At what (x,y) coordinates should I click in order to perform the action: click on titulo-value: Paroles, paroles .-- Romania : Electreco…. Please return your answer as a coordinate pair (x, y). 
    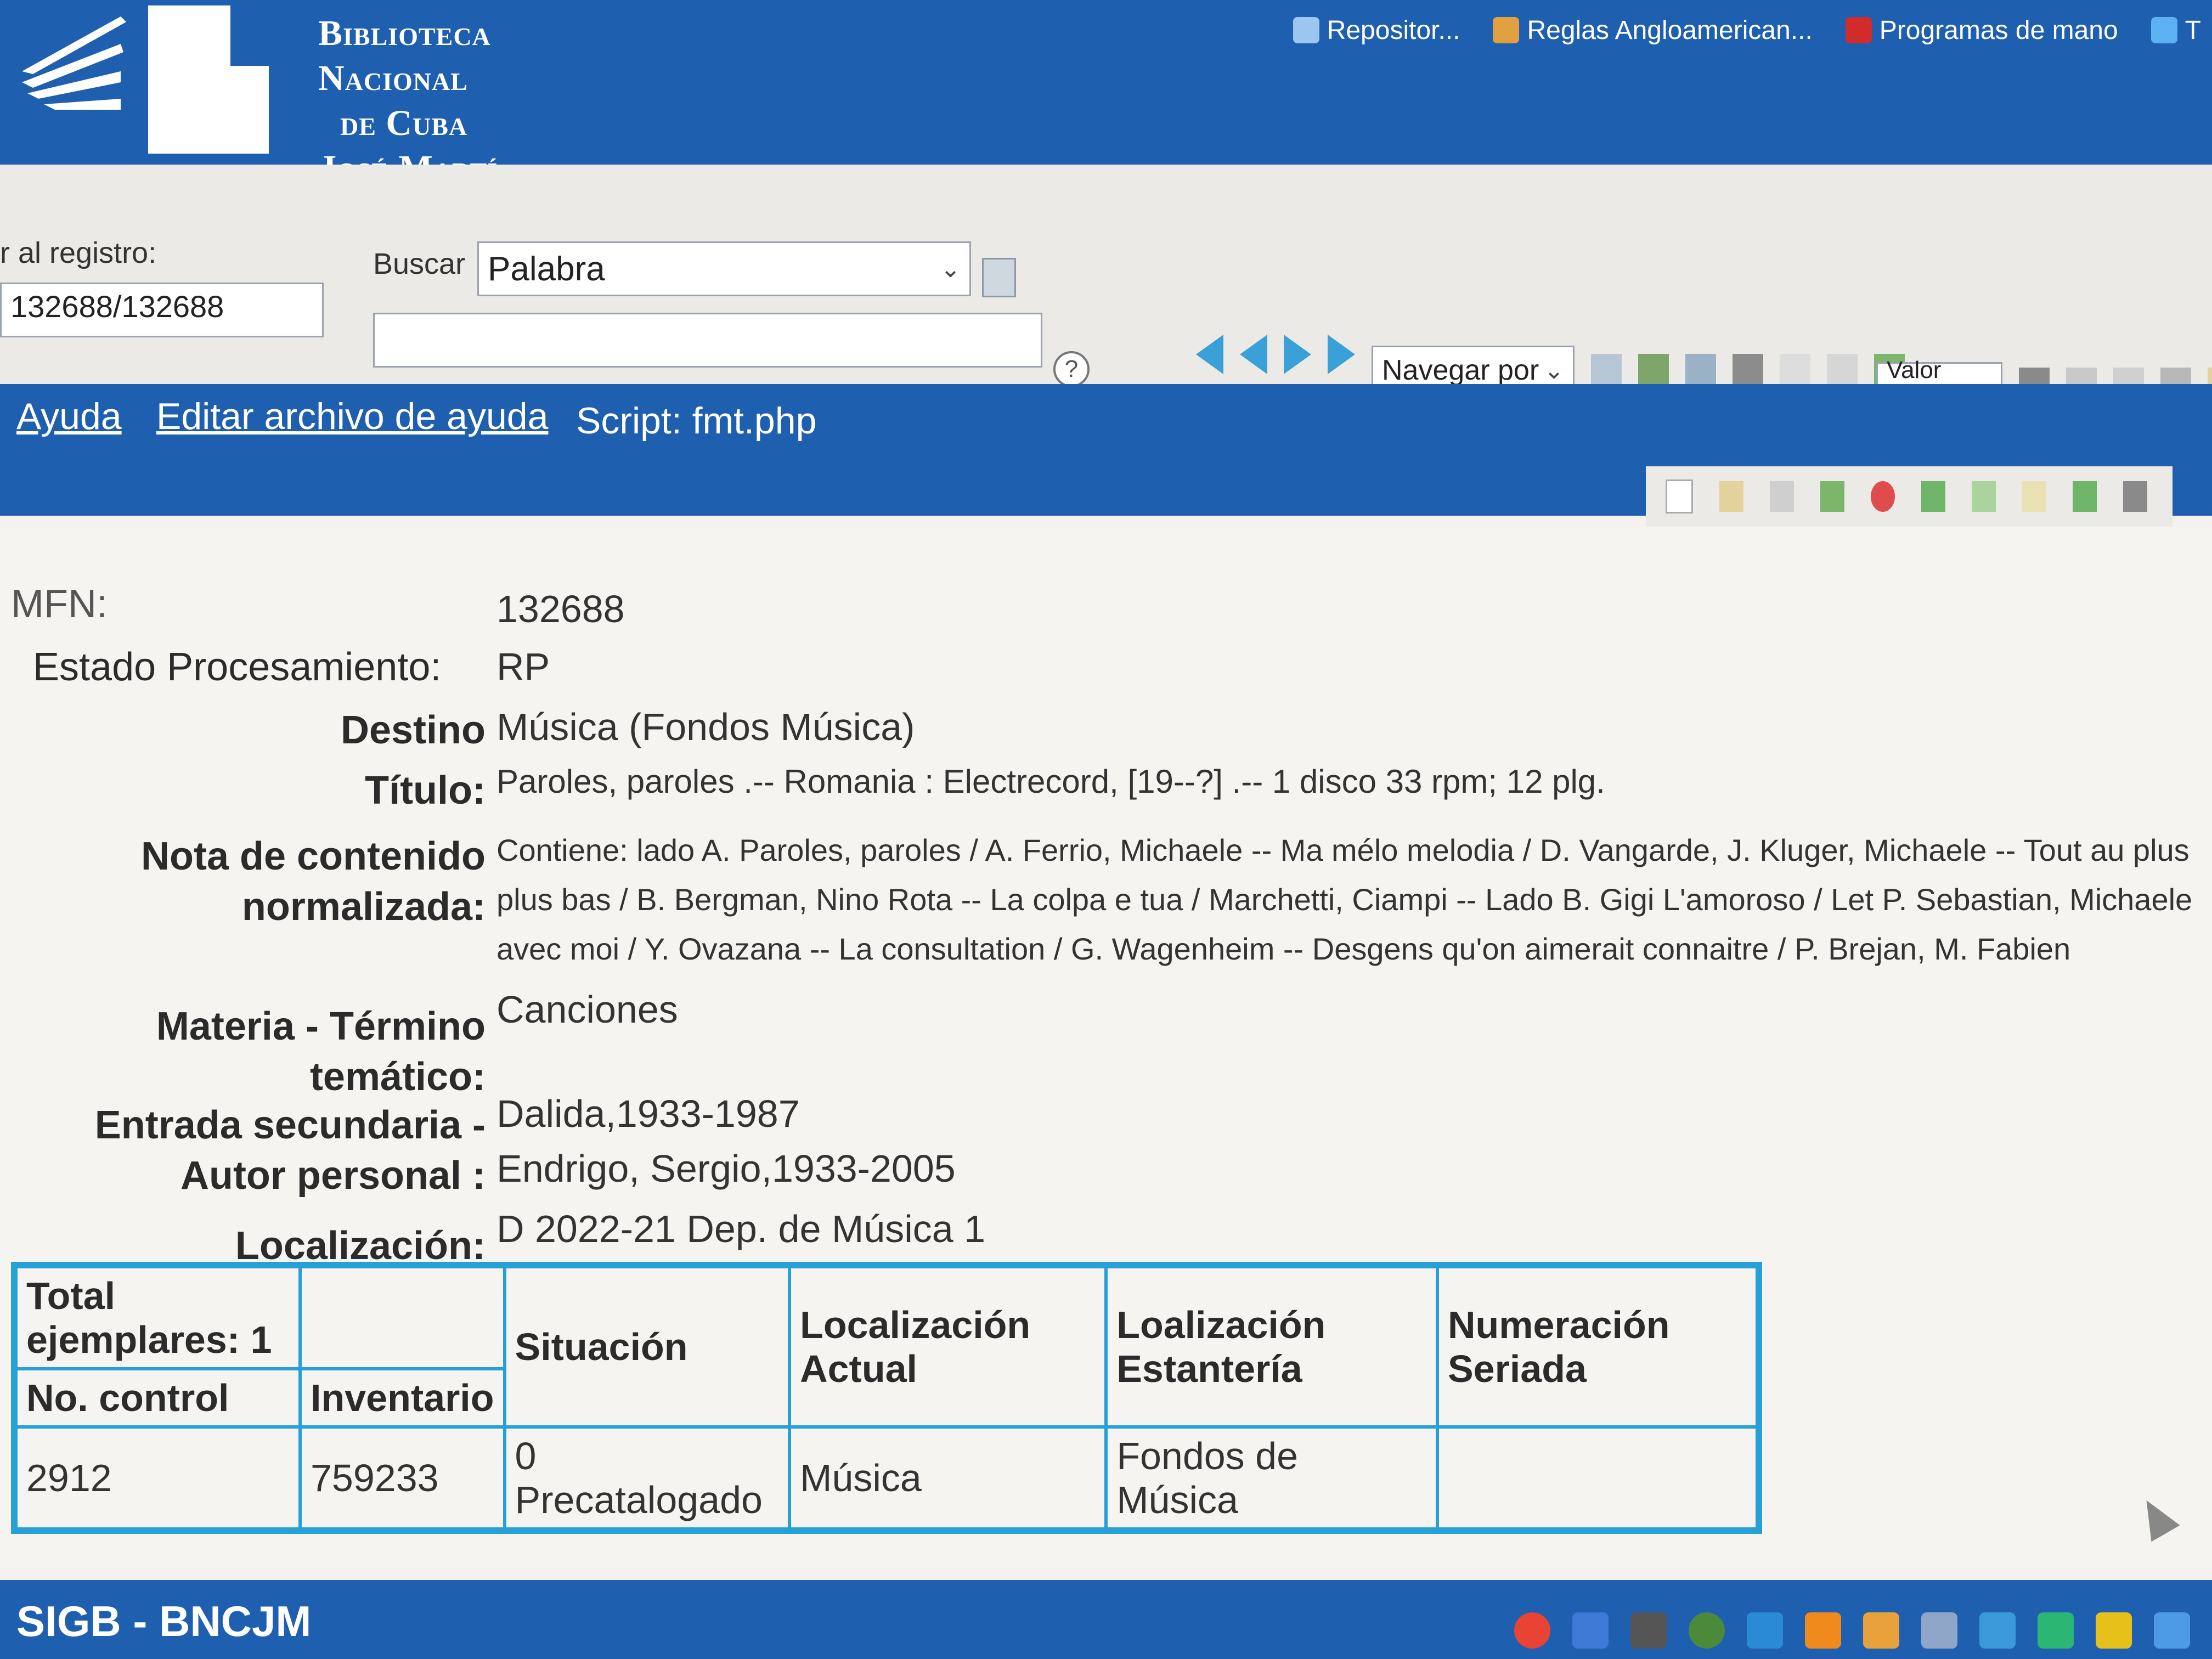
    Looking at the image, I should click on (1050, 782).